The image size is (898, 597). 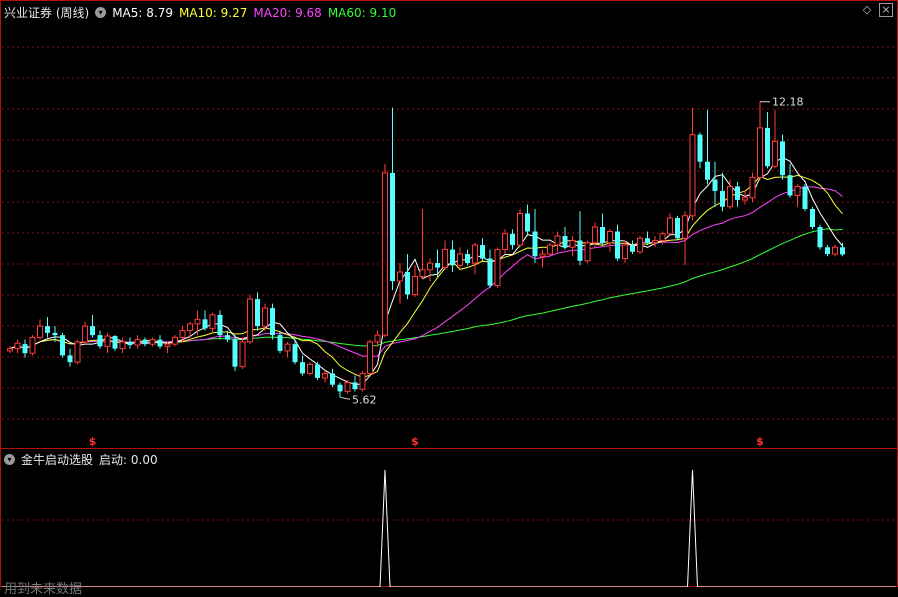 I want to click on annotation-leader, so click(x=345, y=398).